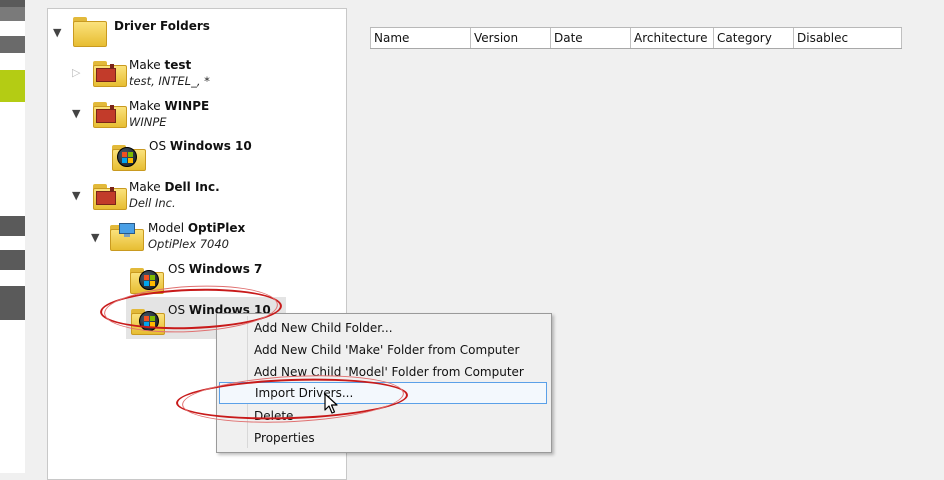 This screenshot has width=944, height=480. What do you see at coordinates (215, 269) in the screenshot?
I see `tree-node-label: OS Windows 7` at bounding box center [215, 269].